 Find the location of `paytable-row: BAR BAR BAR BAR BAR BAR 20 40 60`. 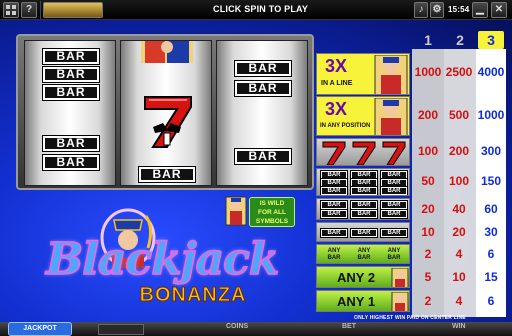

paytable-row: BAR BAR BAR BAR BAR BAR 20 40 60 is located at coordinates (411, 209).